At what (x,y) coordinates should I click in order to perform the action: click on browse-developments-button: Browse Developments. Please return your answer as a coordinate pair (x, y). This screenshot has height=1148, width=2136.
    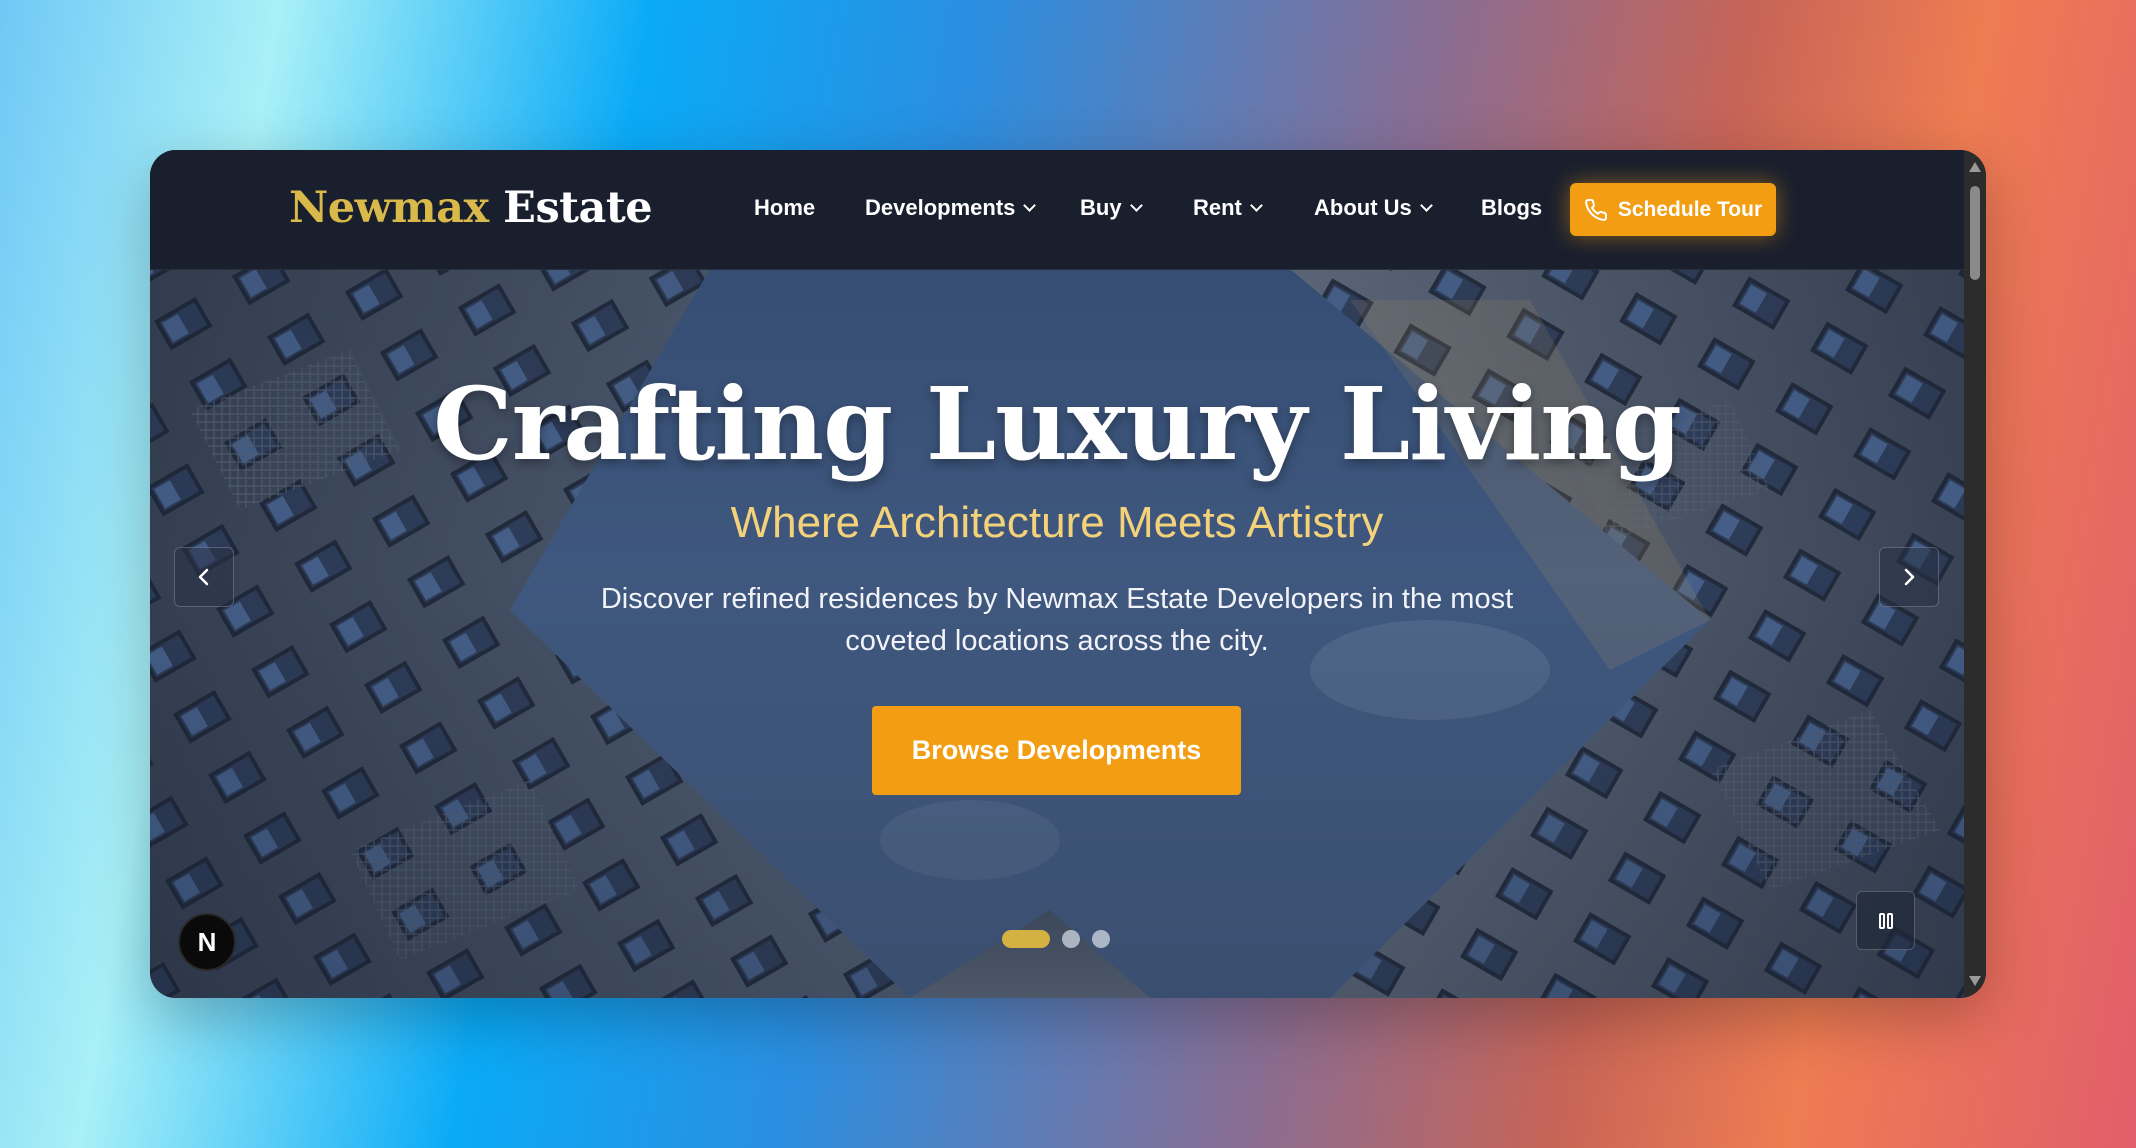
    Looking at the image, I should click on (1056, 750).